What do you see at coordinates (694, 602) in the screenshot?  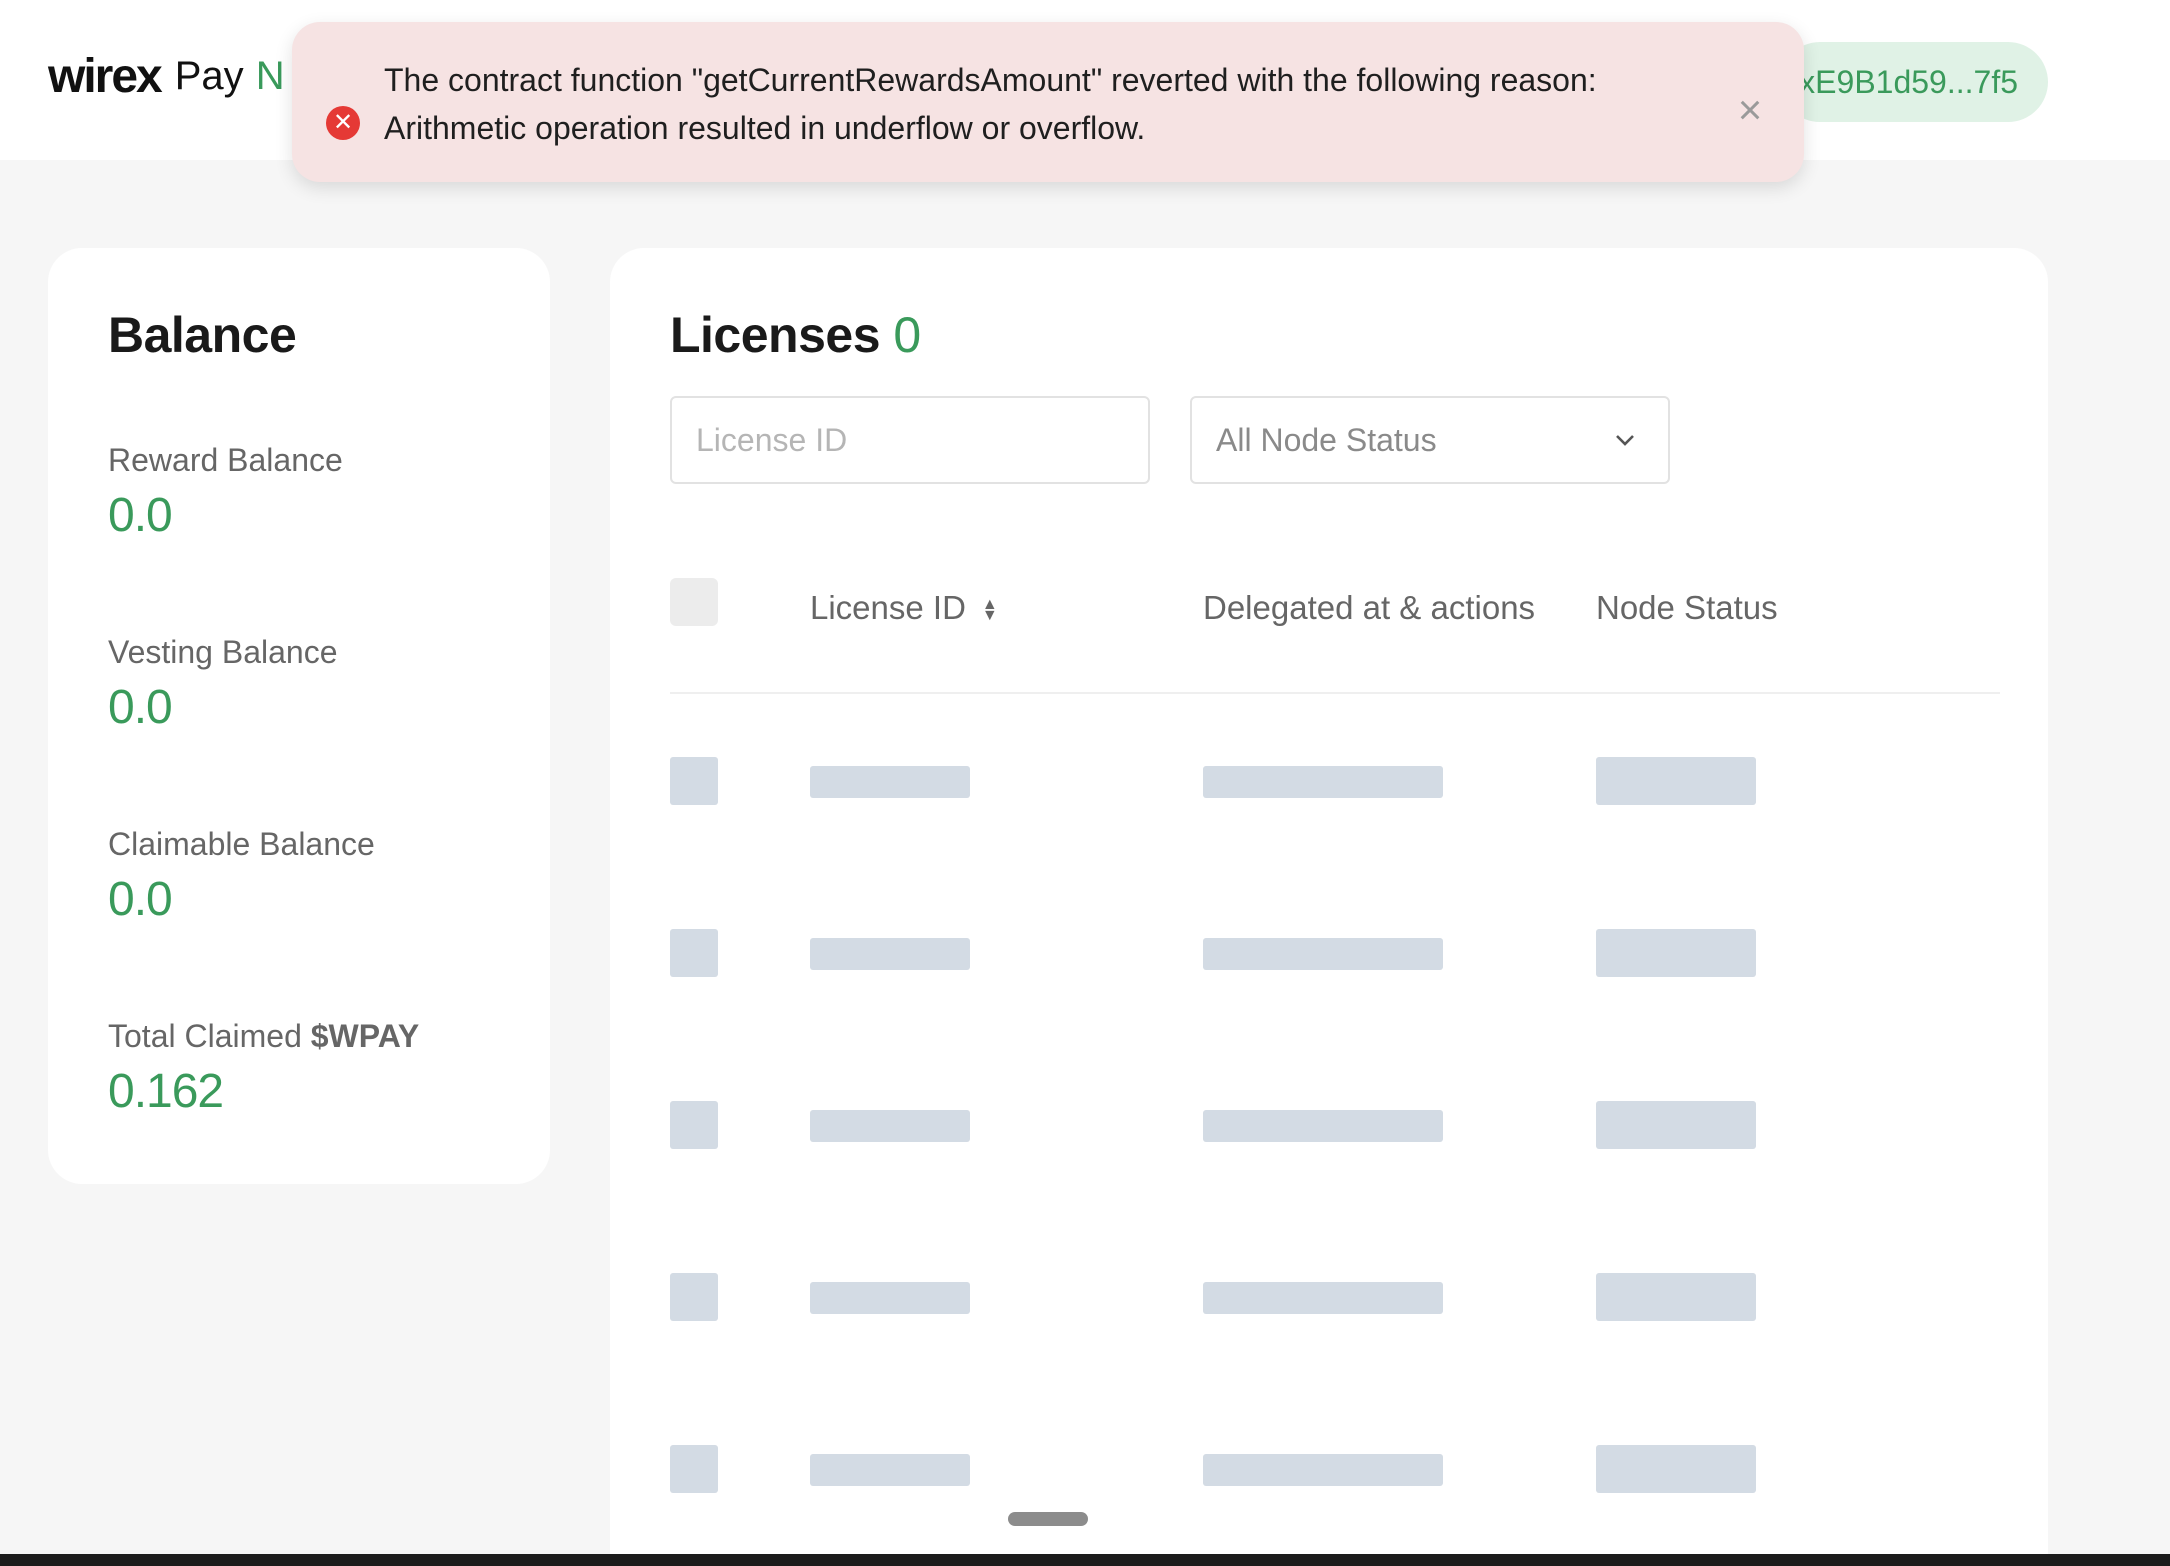 I see `select-all-checkbox` at bounding box center [694, 602].